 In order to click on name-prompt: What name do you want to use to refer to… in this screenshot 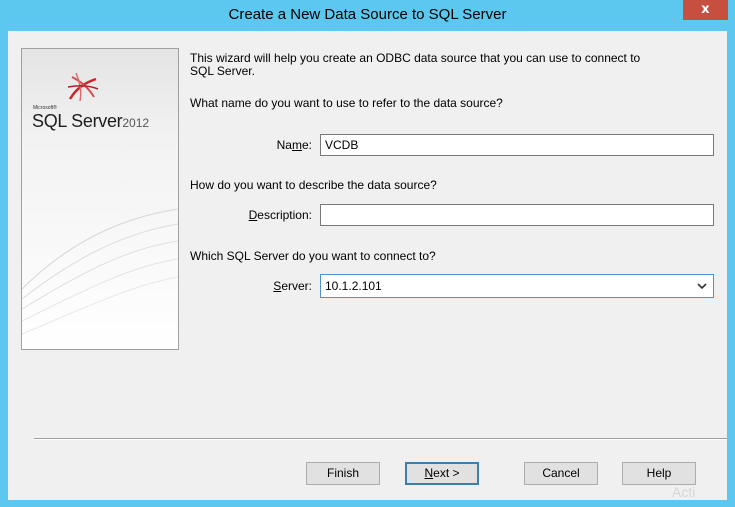, I will do `click(346, 103)`.